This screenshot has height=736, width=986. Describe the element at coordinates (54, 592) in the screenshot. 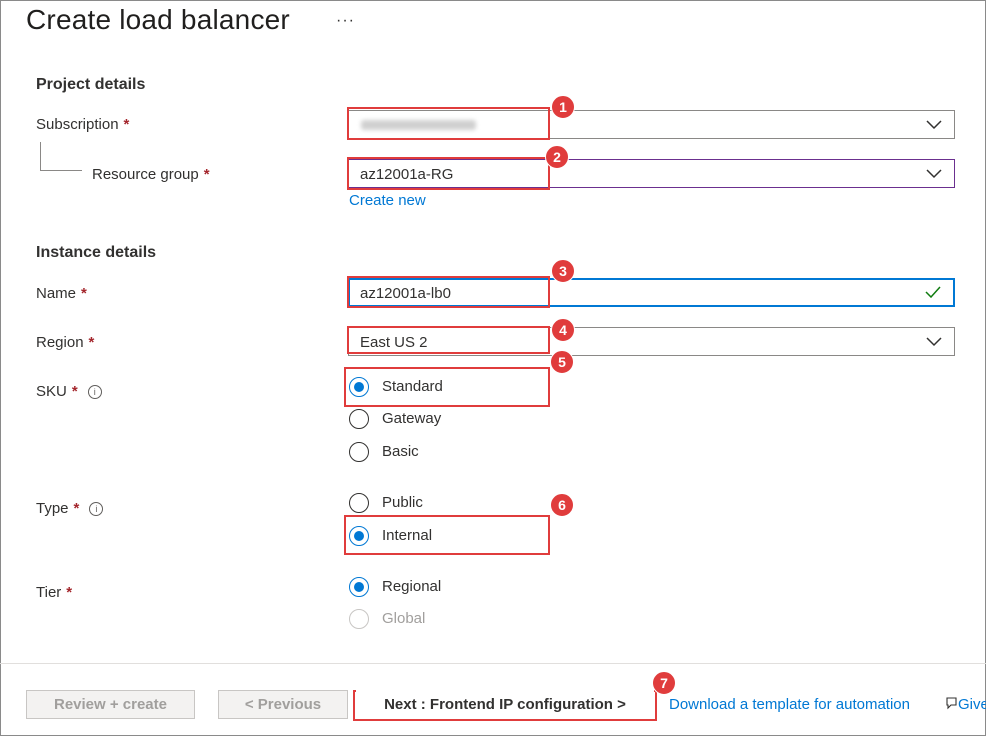

I see `tier-label: Tier *` at that location.